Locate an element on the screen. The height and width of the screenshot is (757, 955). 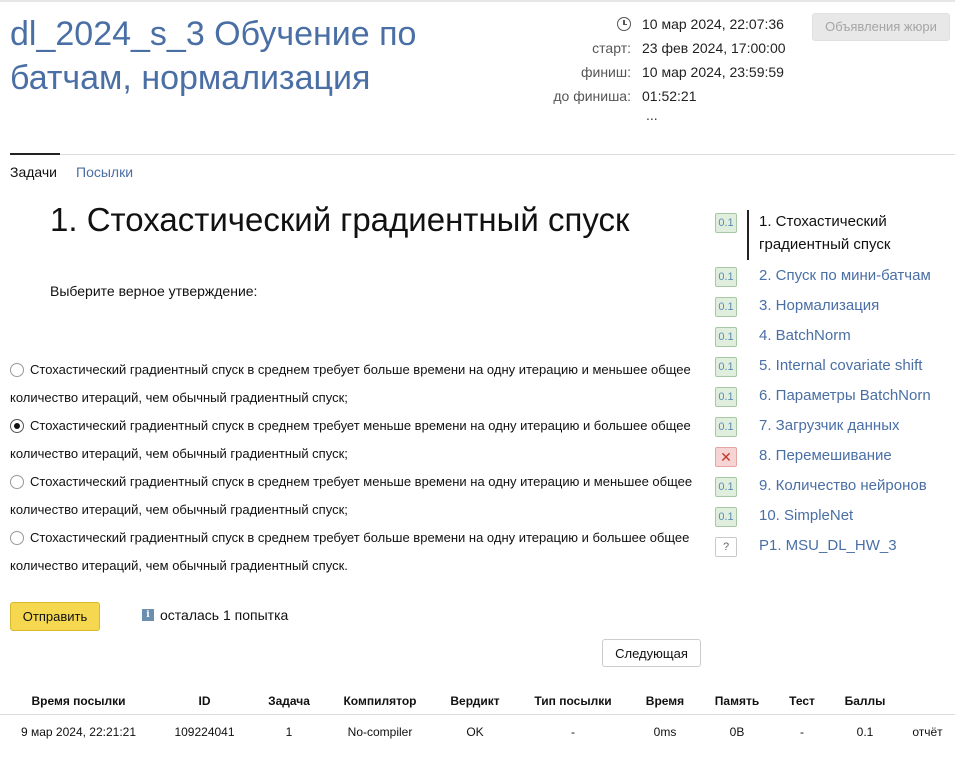
tab-submissions: Посылки is located at coordinates (104, 172).